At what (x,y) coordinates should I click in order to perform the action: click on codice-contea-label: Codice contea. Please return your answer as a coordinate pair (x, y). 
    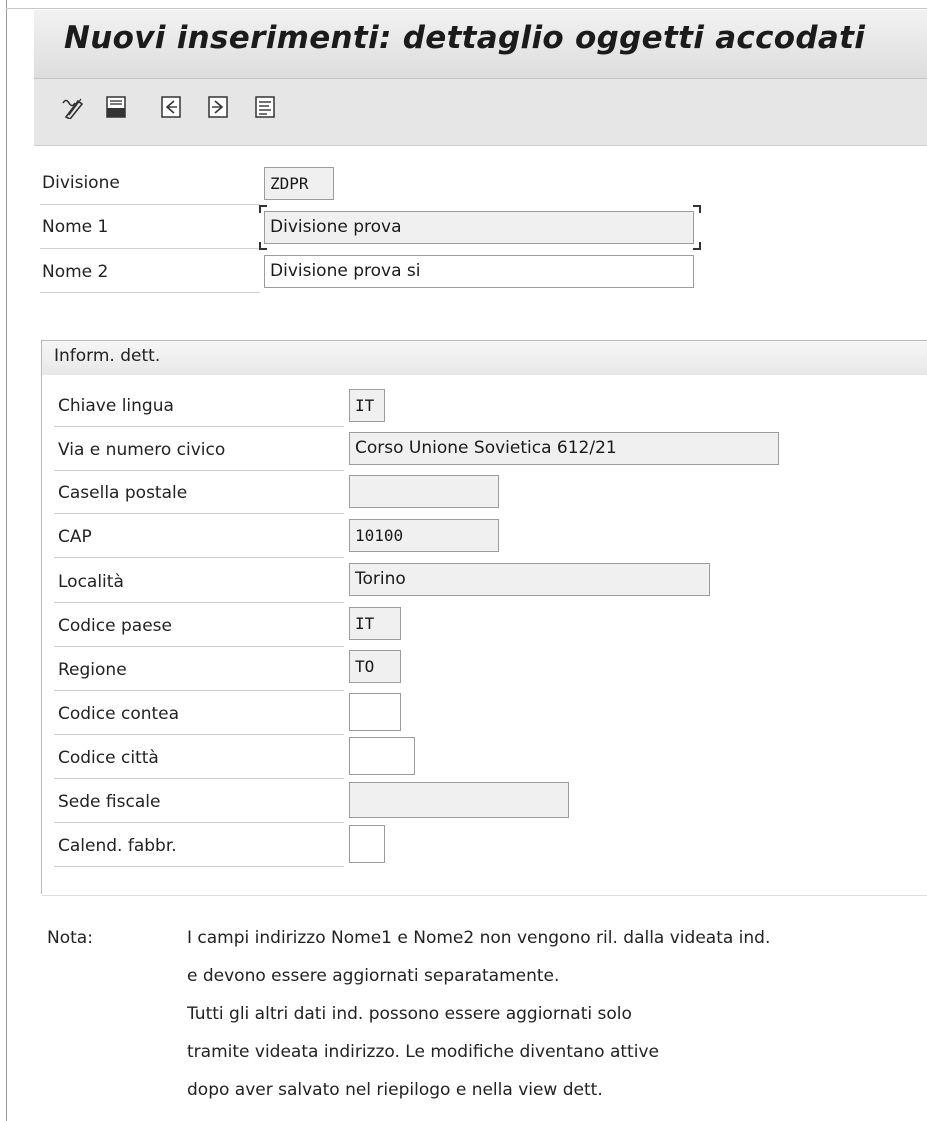
    Looking at the image, I should click on (119, 714).